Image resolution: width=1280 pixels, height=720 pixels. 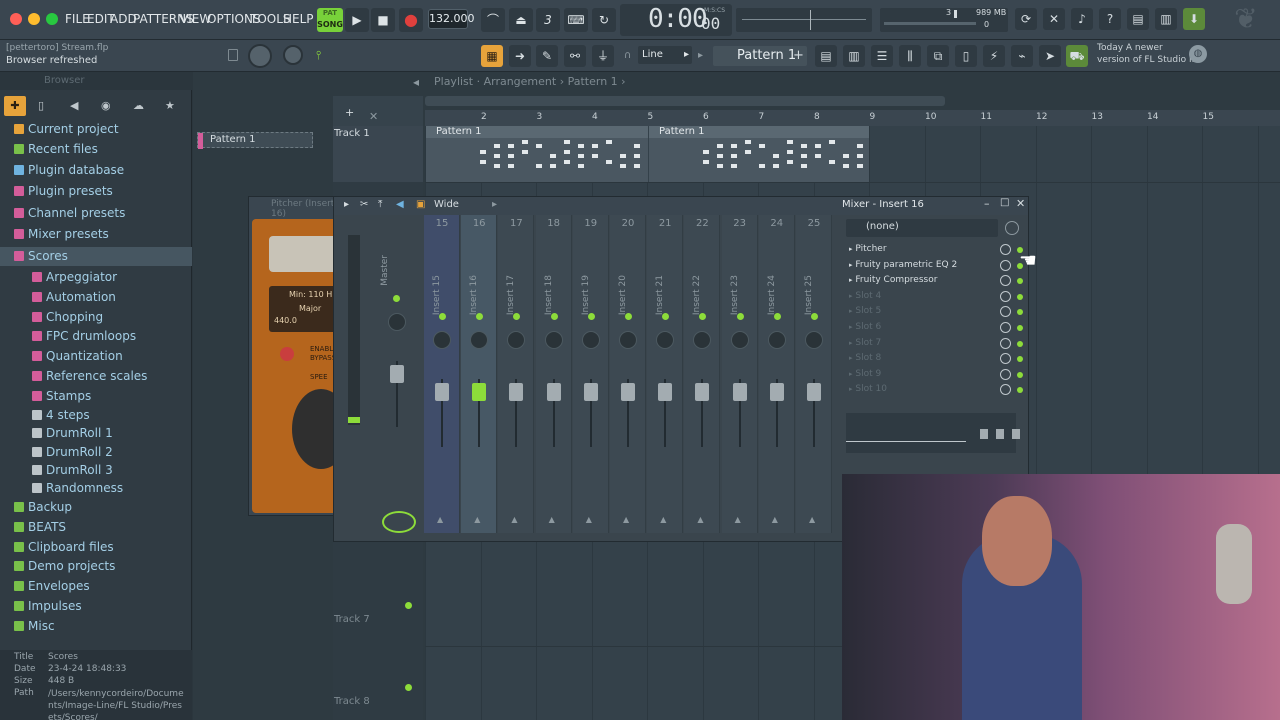 What do you see at coordinates (576, 20) in the screenshot?
I see `step-edit-icon: ⌨` at bounding box center [576, 20].